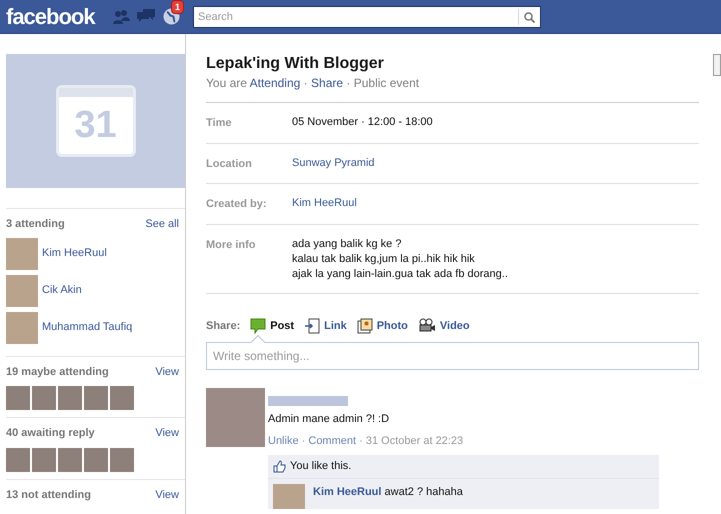 The width and height of the screenshot is (721, 514). Describe the element at coordinates (283, 440) in the screenshot. I see `post-action-link: Unlike` at that location.